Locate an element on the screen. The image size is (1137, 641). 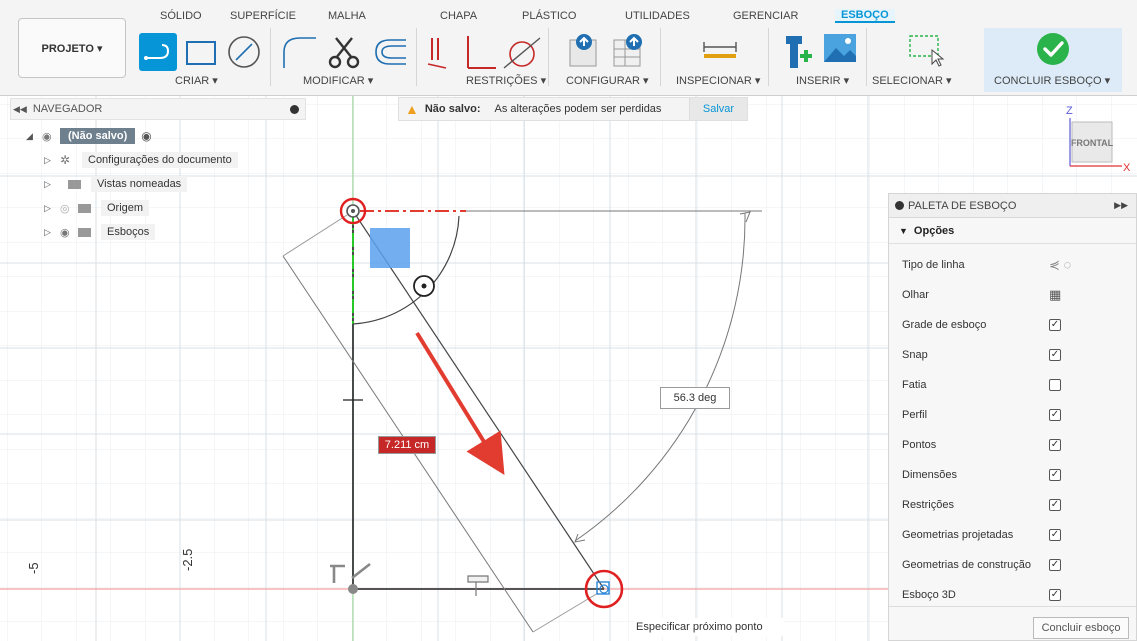
tab-solido: SÓLIDO is located at coordinates (181, 16).